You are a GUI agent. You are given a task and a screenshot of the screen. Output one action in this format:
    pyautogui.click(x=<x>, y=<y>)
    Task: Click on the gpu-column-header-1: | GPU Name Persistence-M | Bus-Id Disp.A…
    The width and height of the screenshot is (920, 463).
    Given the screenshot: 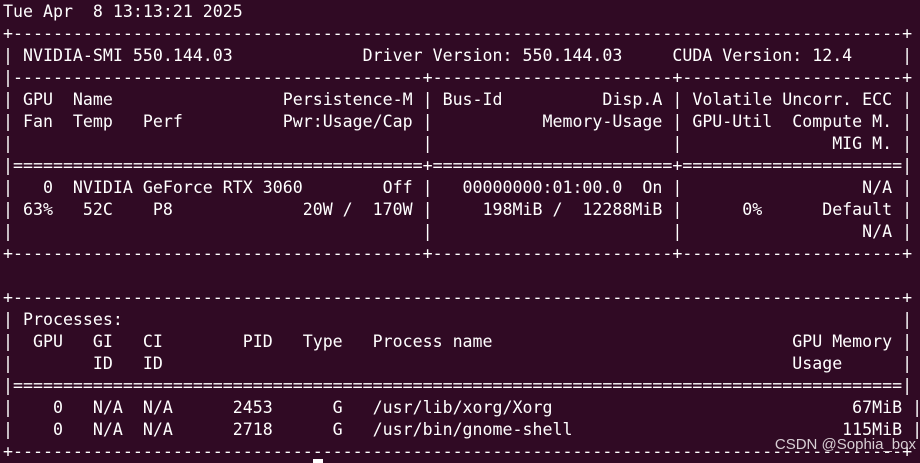 What is the action you would take?
    pyautogui.click(x=458, y=99)
    